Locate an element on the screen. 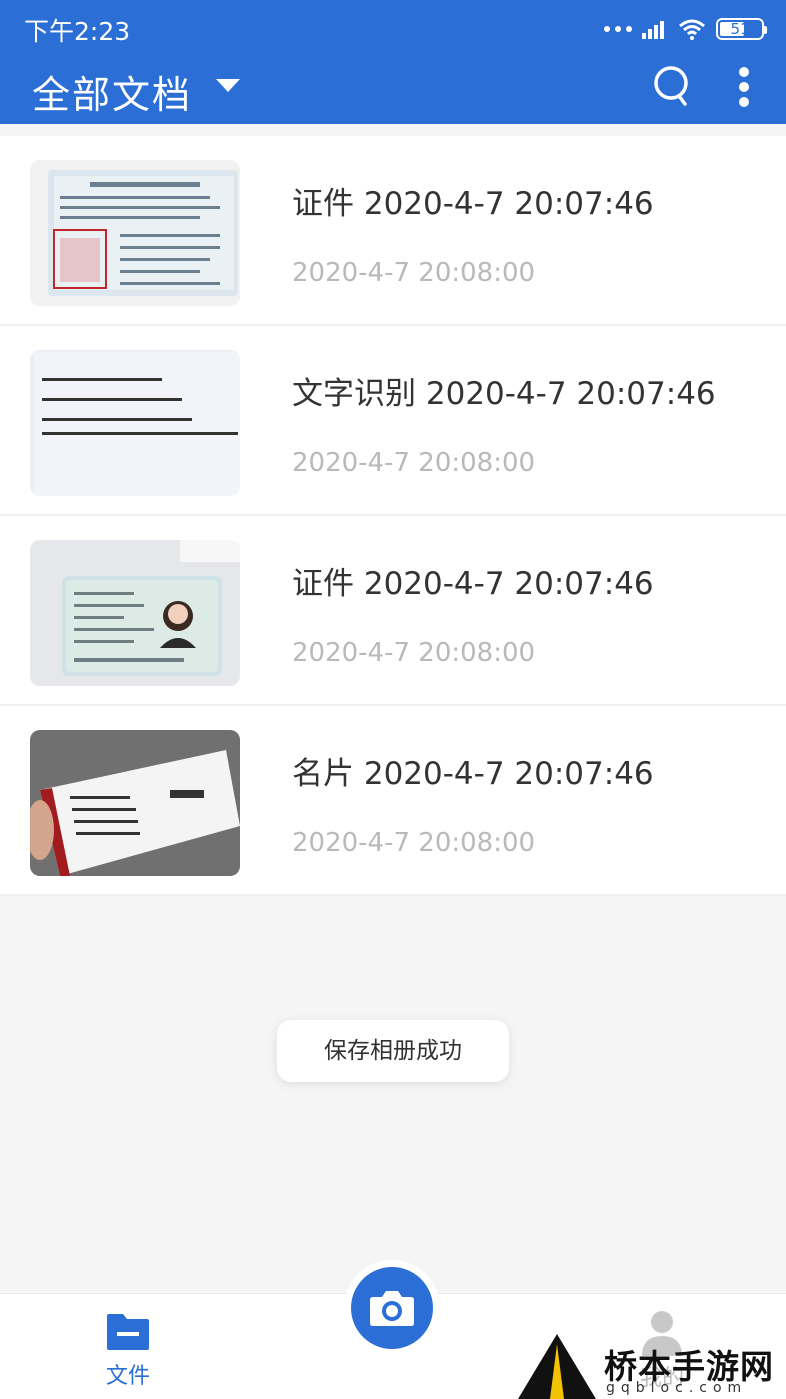 The image size is (786, 1399). camera-icon is located at coordinates (392, 1308).